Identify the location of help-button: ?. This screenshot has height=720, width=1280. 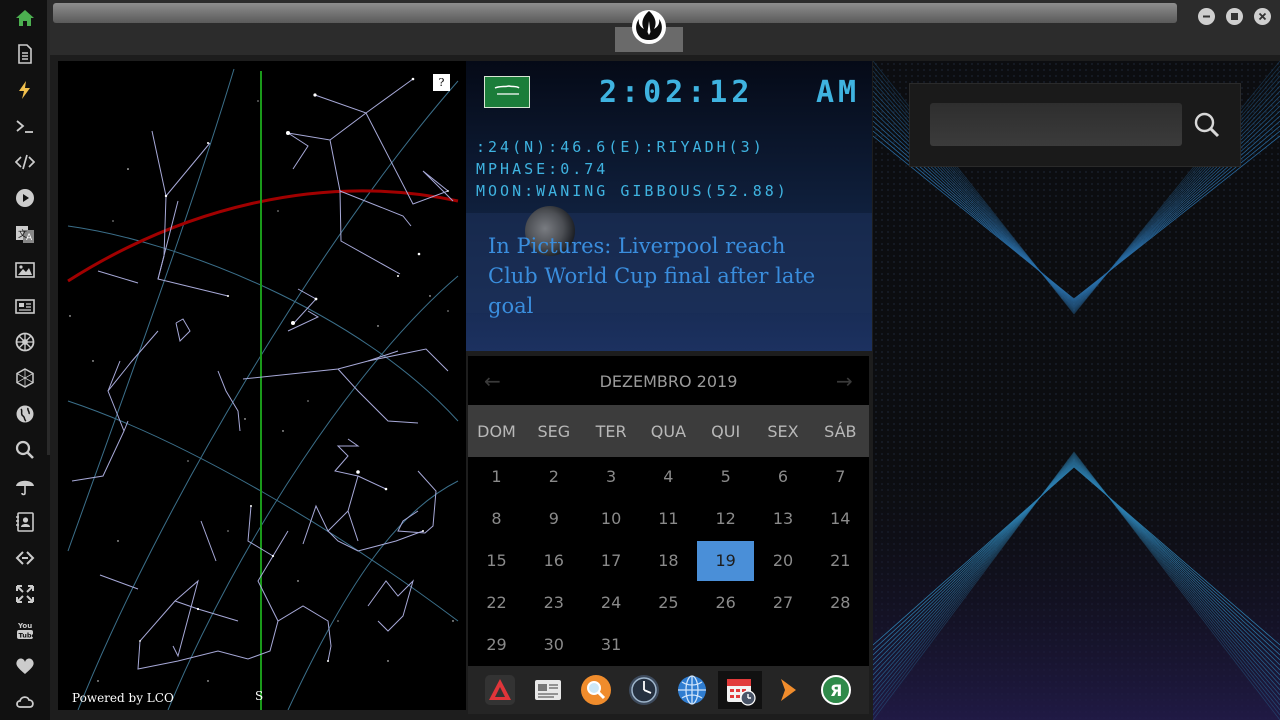
(441, 82).